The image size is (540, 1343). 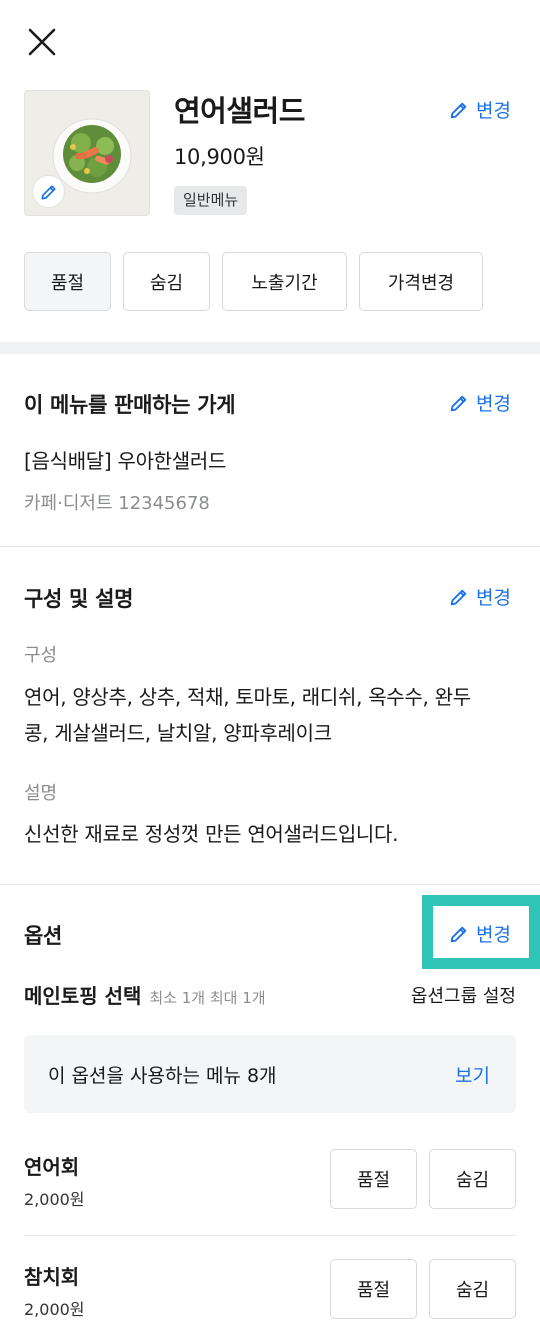 What do you see at coordinates (145, 994) in the screenshot?
I see `option-group-header: 메인토핑 선택 최소 1개 최대 1개` at bounding box center [145, 994].